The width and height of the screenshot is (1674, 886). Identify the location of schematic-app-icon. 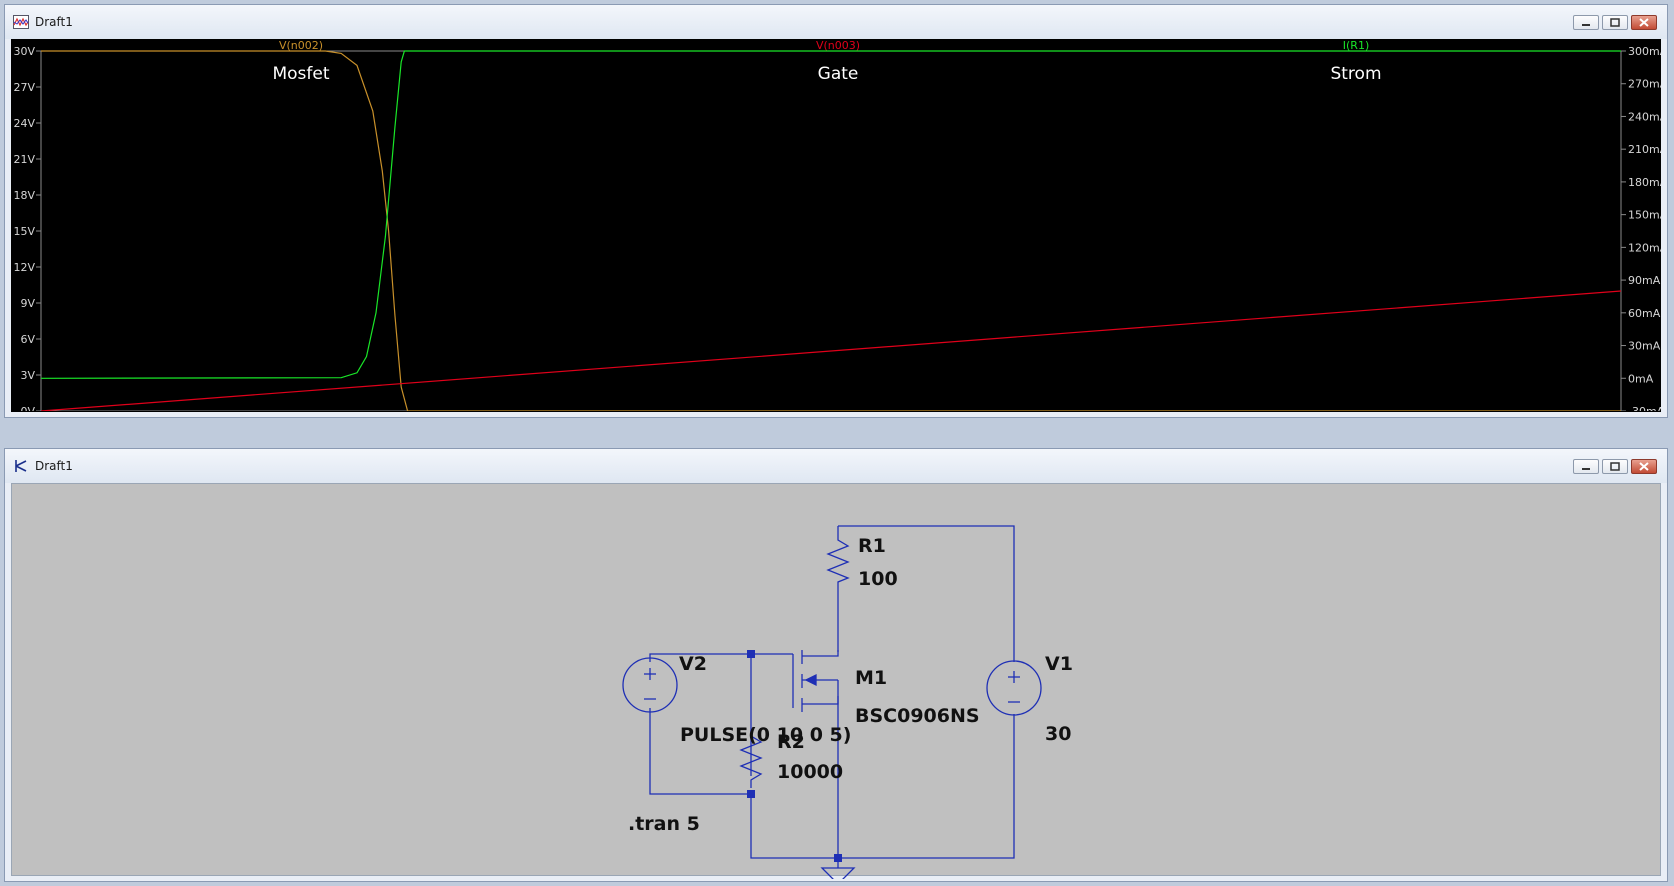
(21, 466).